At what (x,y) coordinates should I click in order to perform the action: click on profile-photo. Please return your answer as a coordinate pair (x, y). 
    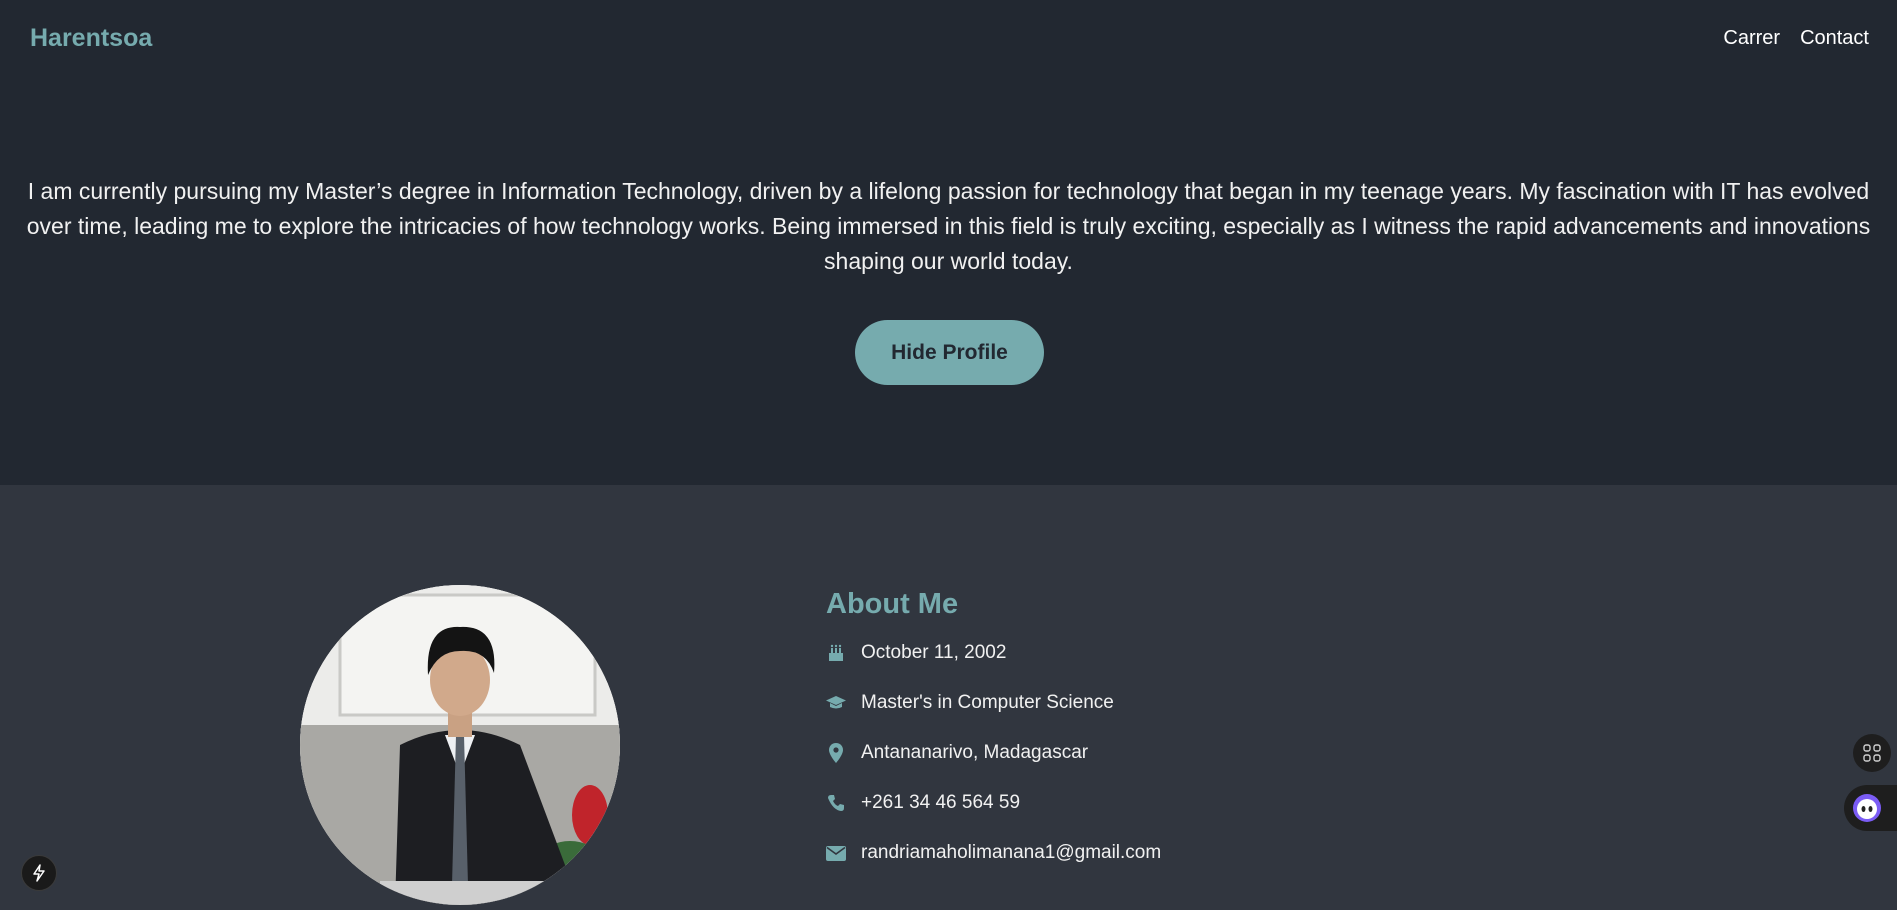
    Looking at the image, I should click on (460, 745).